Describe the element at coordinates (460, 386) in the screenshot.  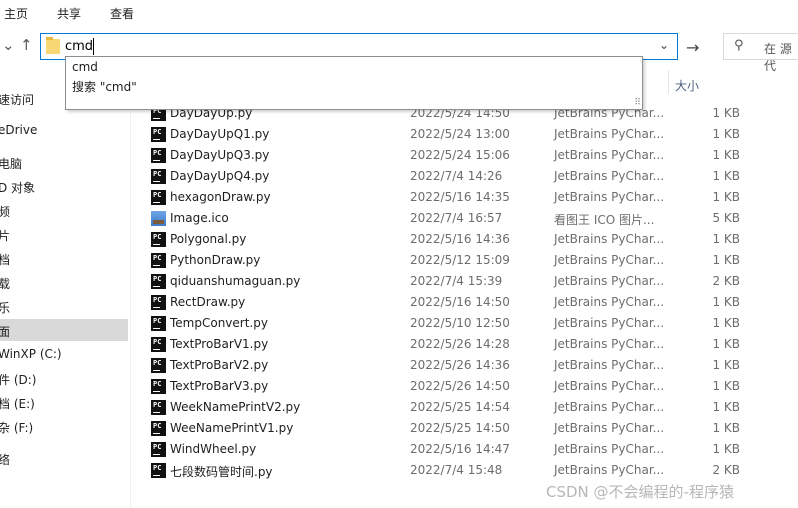
I see `file-date: 2022/5/26 14:50` at that location.